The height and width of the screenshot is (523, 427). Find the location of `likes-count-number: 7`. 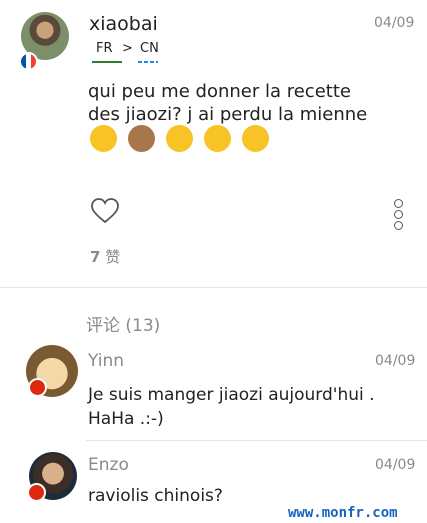

likes-count-number: 7 is located at coordinates (95, 257).